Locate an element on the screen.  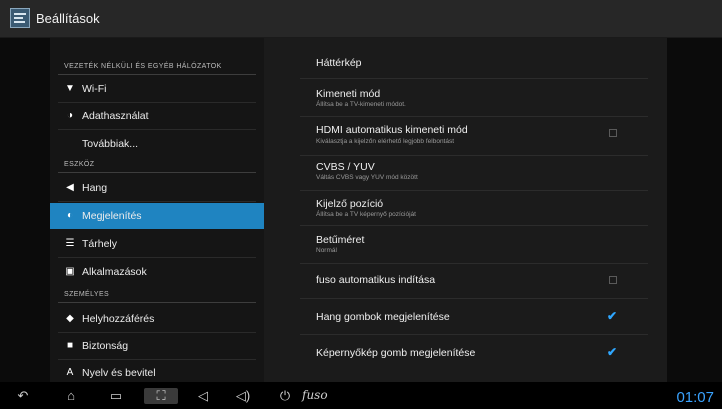
display-icon: ◐ is located at coordinates (70, 215).